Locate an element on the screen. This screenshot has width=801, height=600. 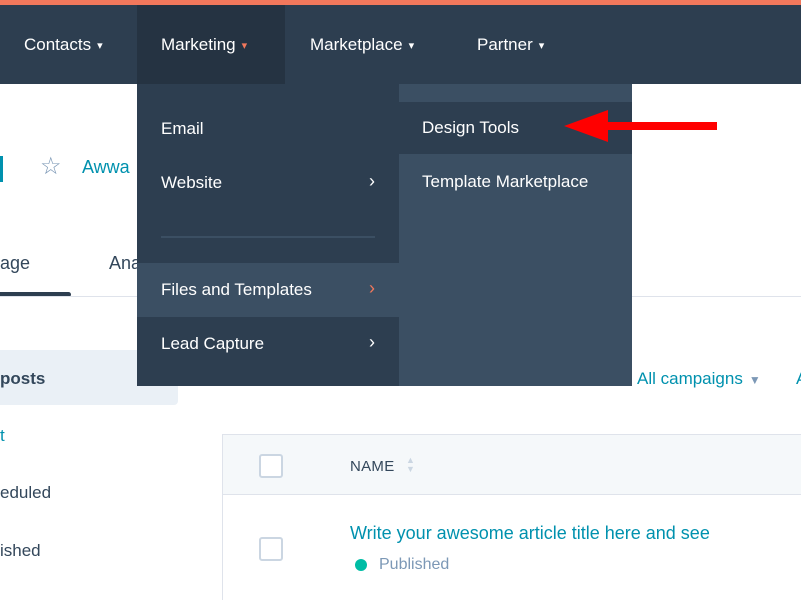
nav-partner-label: Partner is located at coordinates (505, 44).